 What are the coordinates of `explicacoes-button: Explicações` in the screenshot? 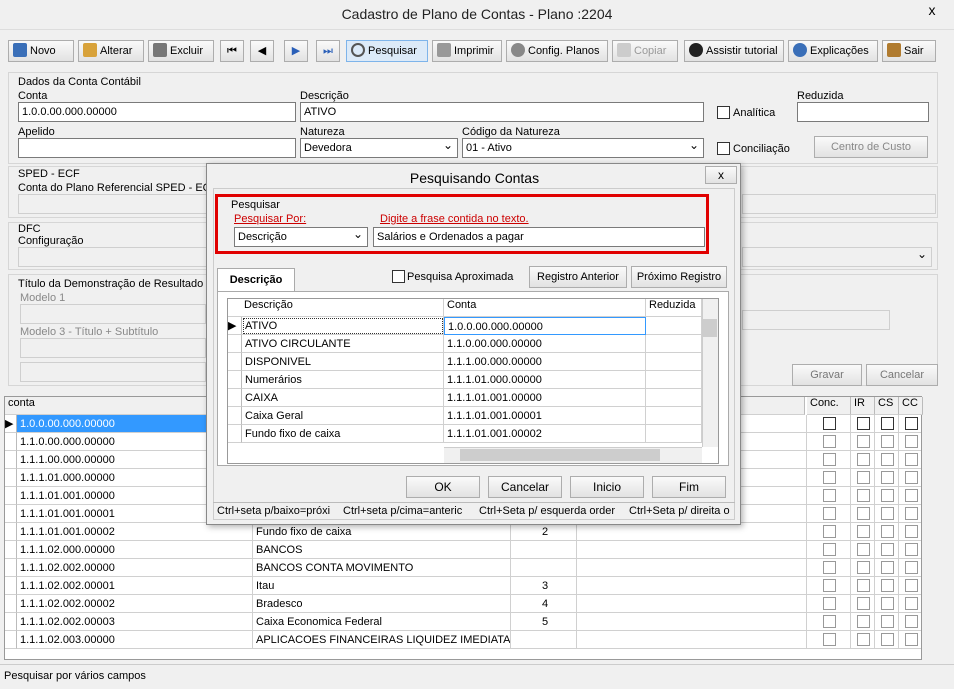 It's located at (833, 51).